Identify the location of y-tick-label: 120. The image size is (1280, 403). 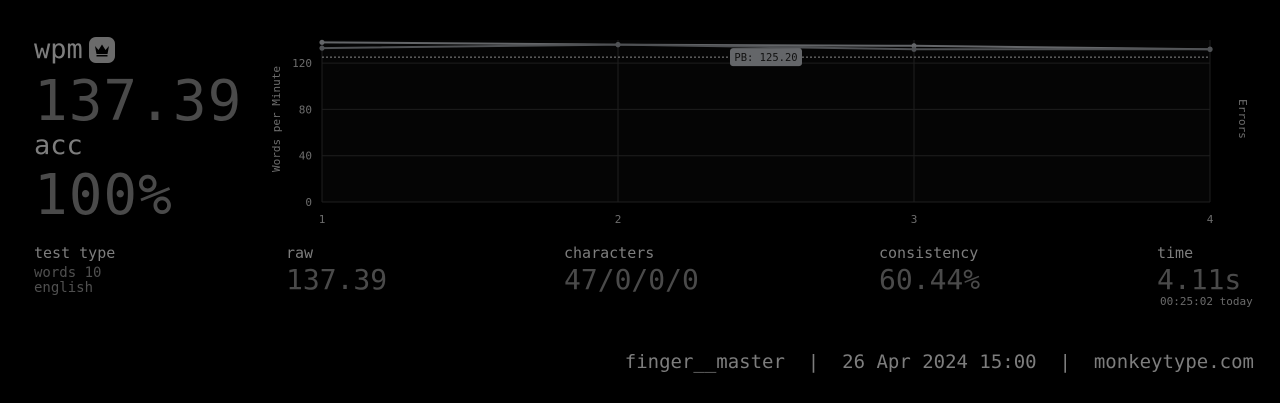
(302, 63).